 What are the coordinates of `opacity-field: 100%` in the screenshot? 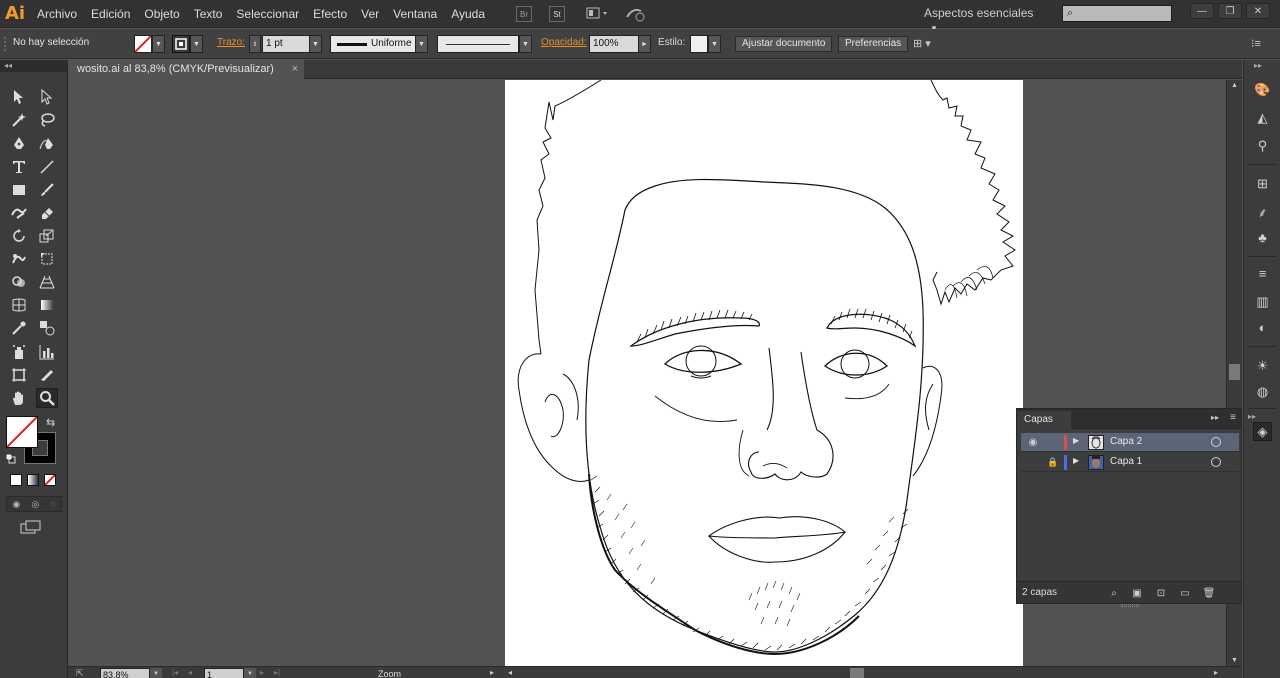 It's located at (614, 44).